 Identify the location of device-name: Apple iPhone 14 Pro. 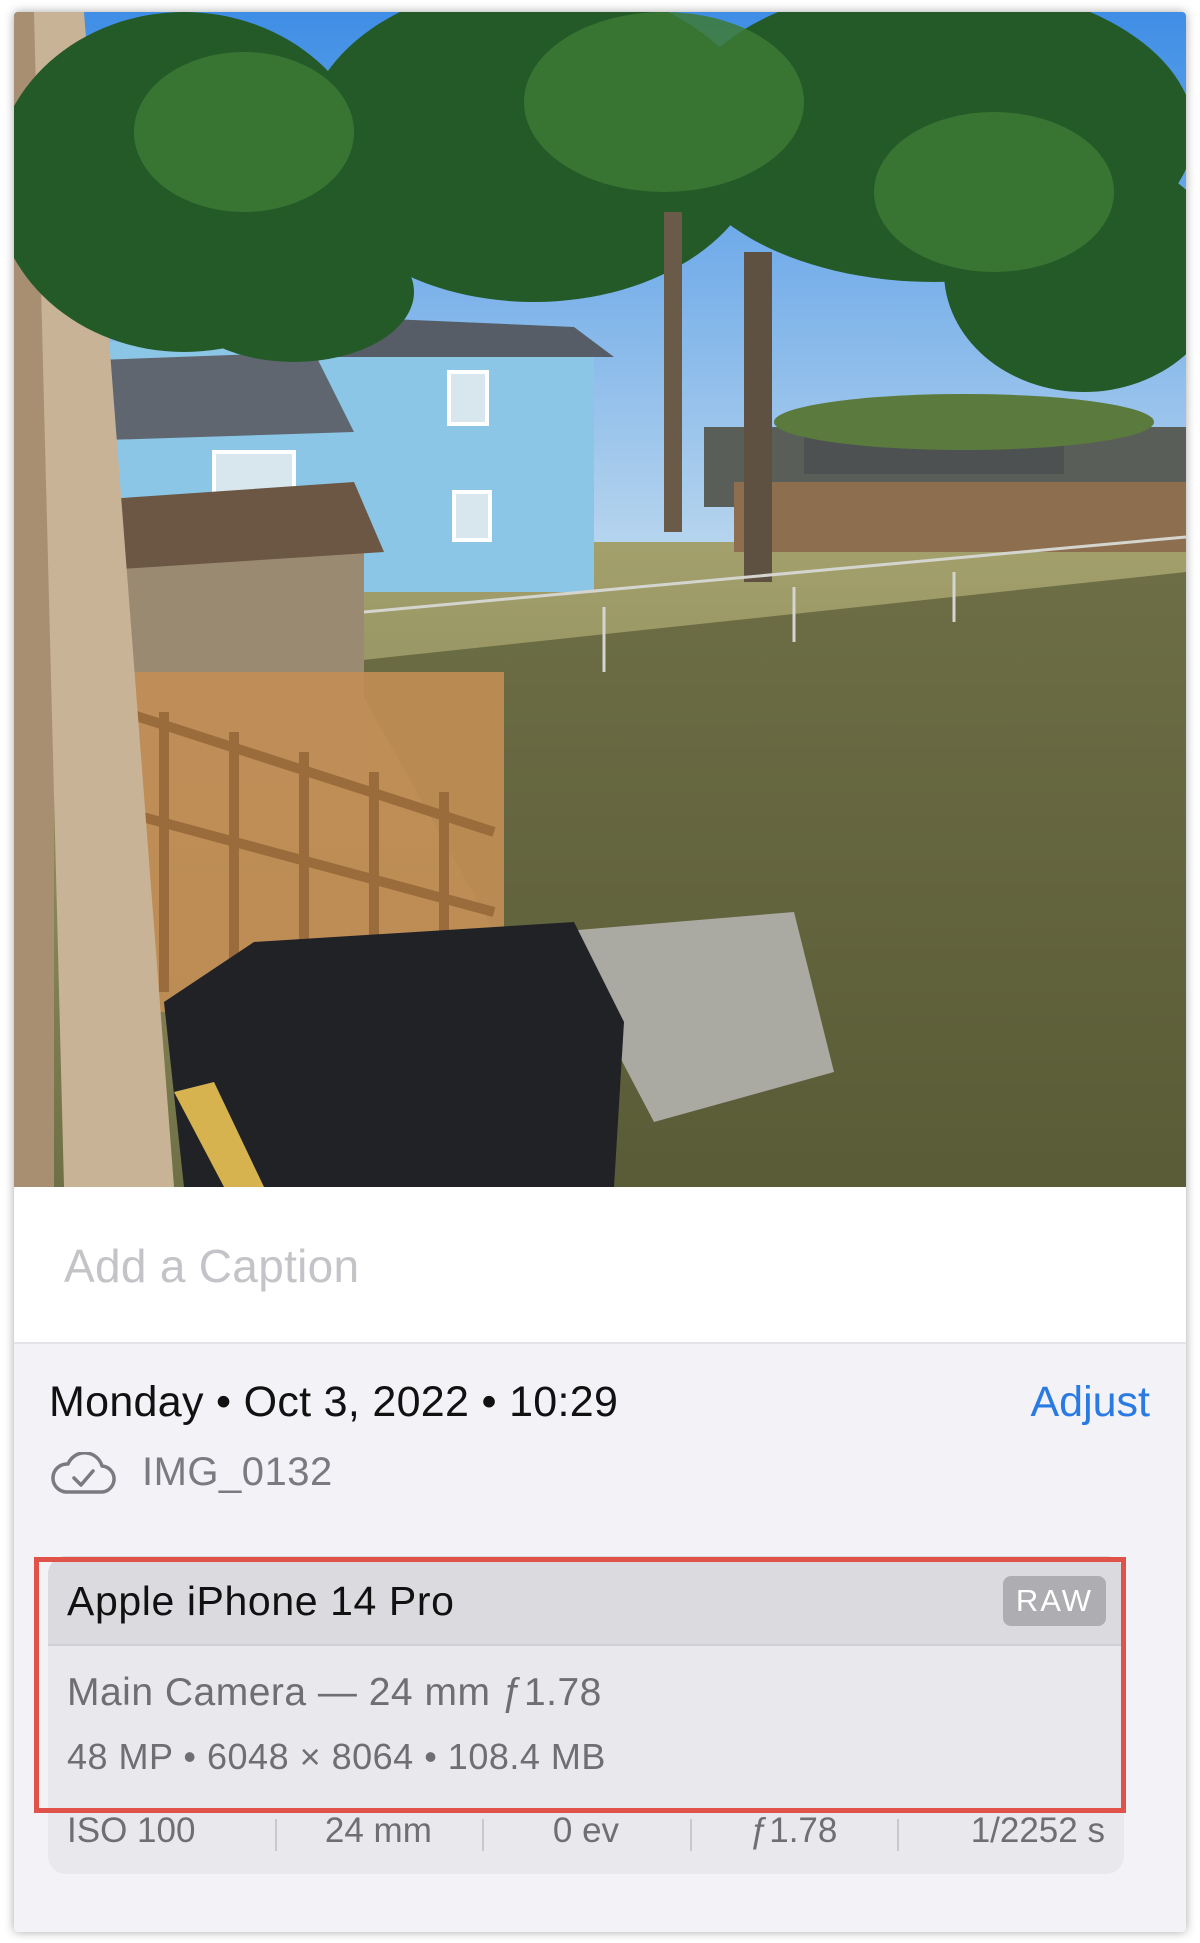
(261, 1601).